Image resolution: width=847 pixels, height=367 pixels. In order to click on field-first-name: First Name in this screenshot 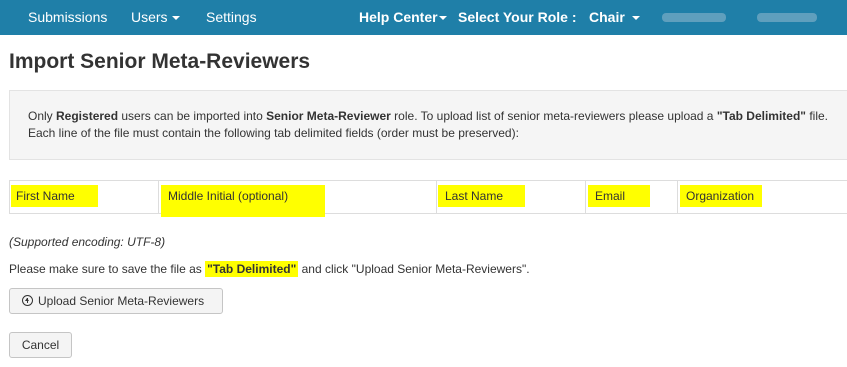, I will do `click(45, 196)`.